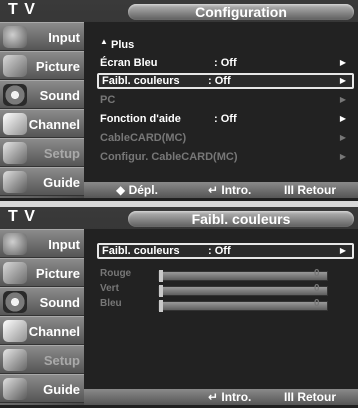 This screenshot has width=358, height=408. What do you see at coordinates (109, 288) in the screenshot?
I see `slider-label-vert: Vert` at bounding box center [109, 288].